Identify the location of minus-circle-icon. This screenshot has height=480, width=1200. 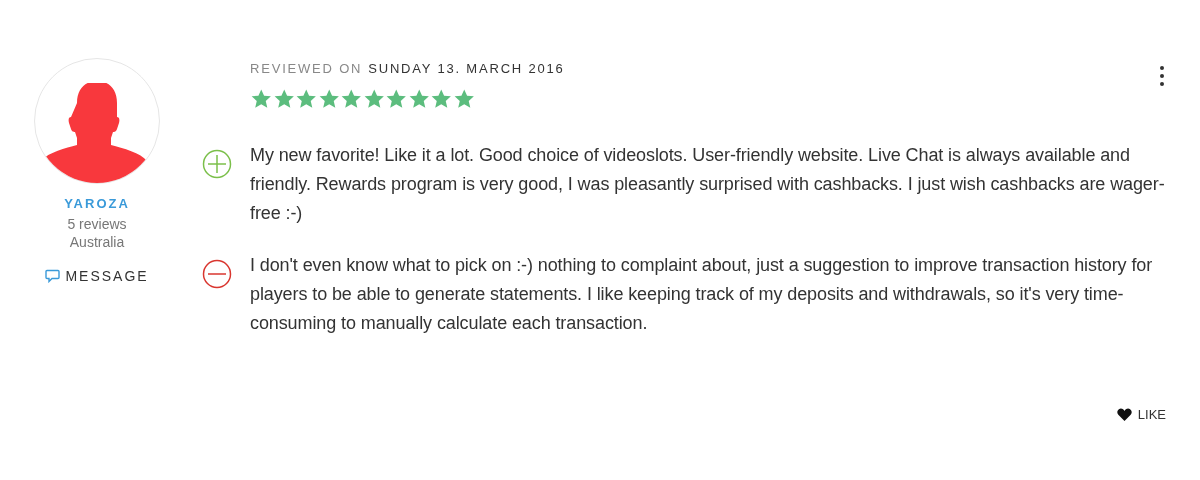
(217, 274).